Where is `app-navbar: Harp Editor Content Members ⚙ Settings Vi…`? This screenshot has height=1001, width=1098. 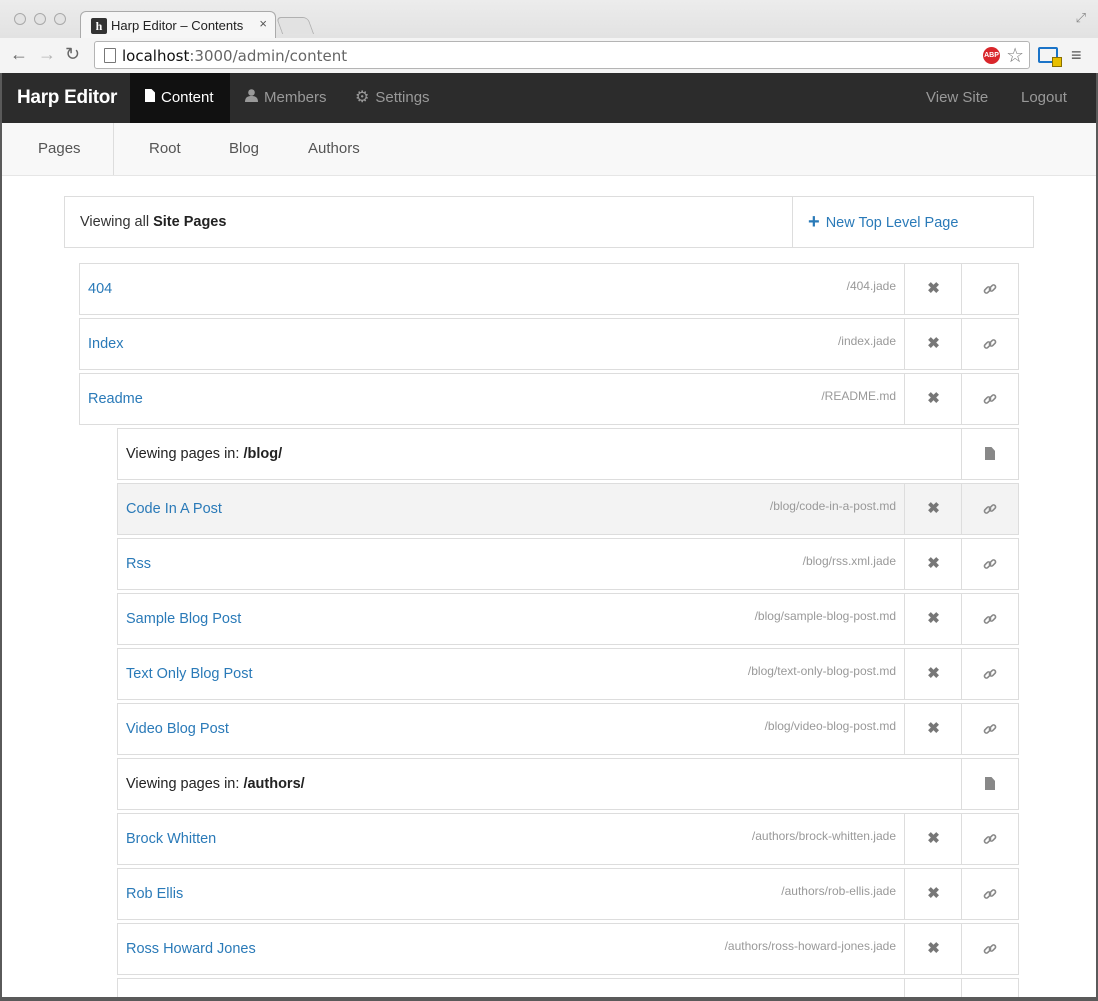
app-navbar: Harp Editor Content Members ⚙ Settings Vi… is located at coordinates (549, 98).